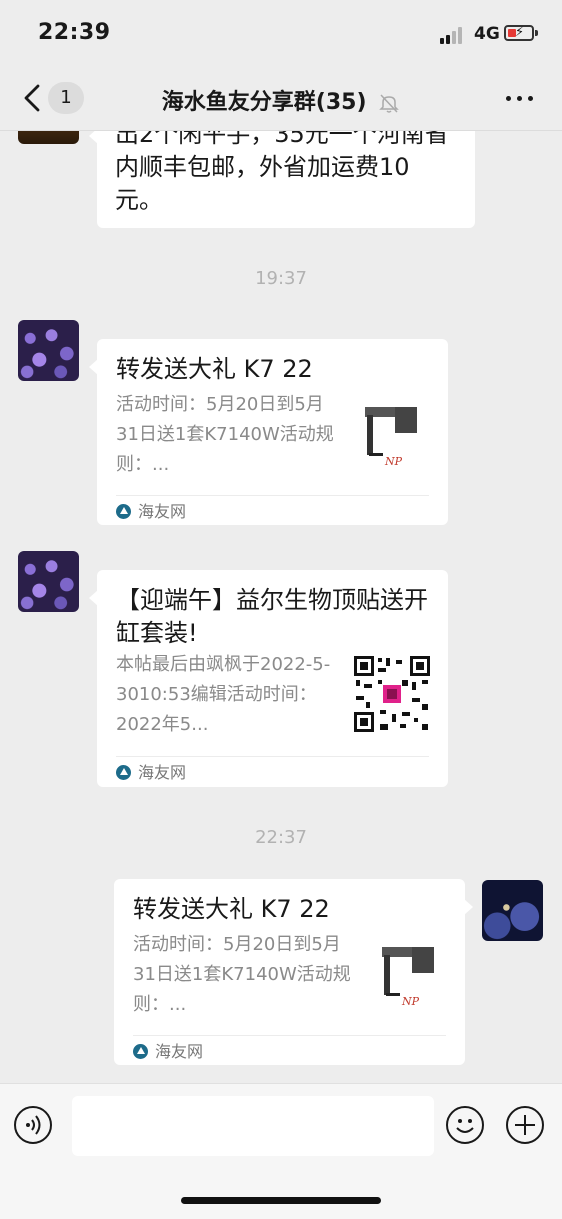 The width and height of the screenshot is (562, 1219). What do you see at coordinates (520, 99) in the screenshot?
I see `more-options-button` at bounding box center [520, 99].